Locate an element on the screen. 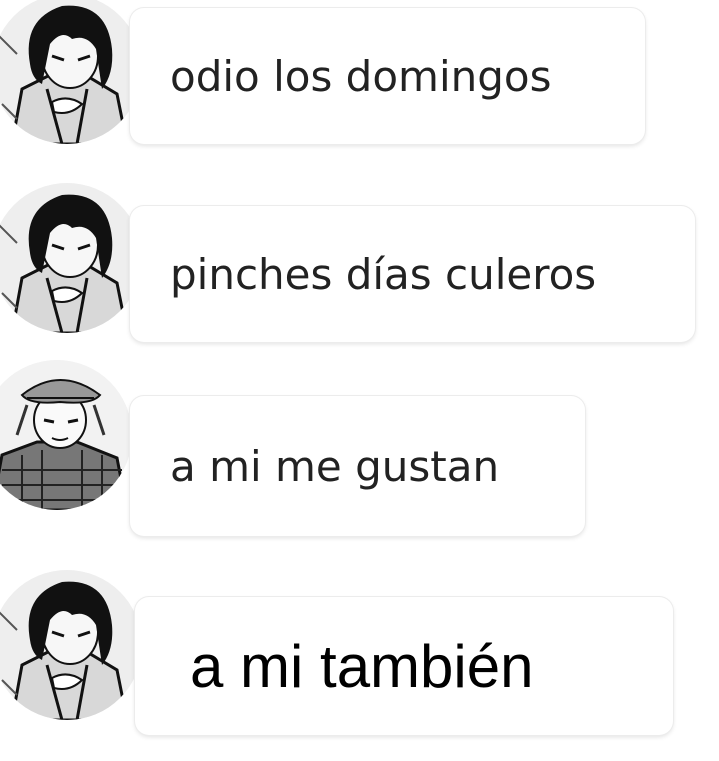 The height and width of the screenshot is (761, 719). avatar-image is located at coordinates (71, 645).